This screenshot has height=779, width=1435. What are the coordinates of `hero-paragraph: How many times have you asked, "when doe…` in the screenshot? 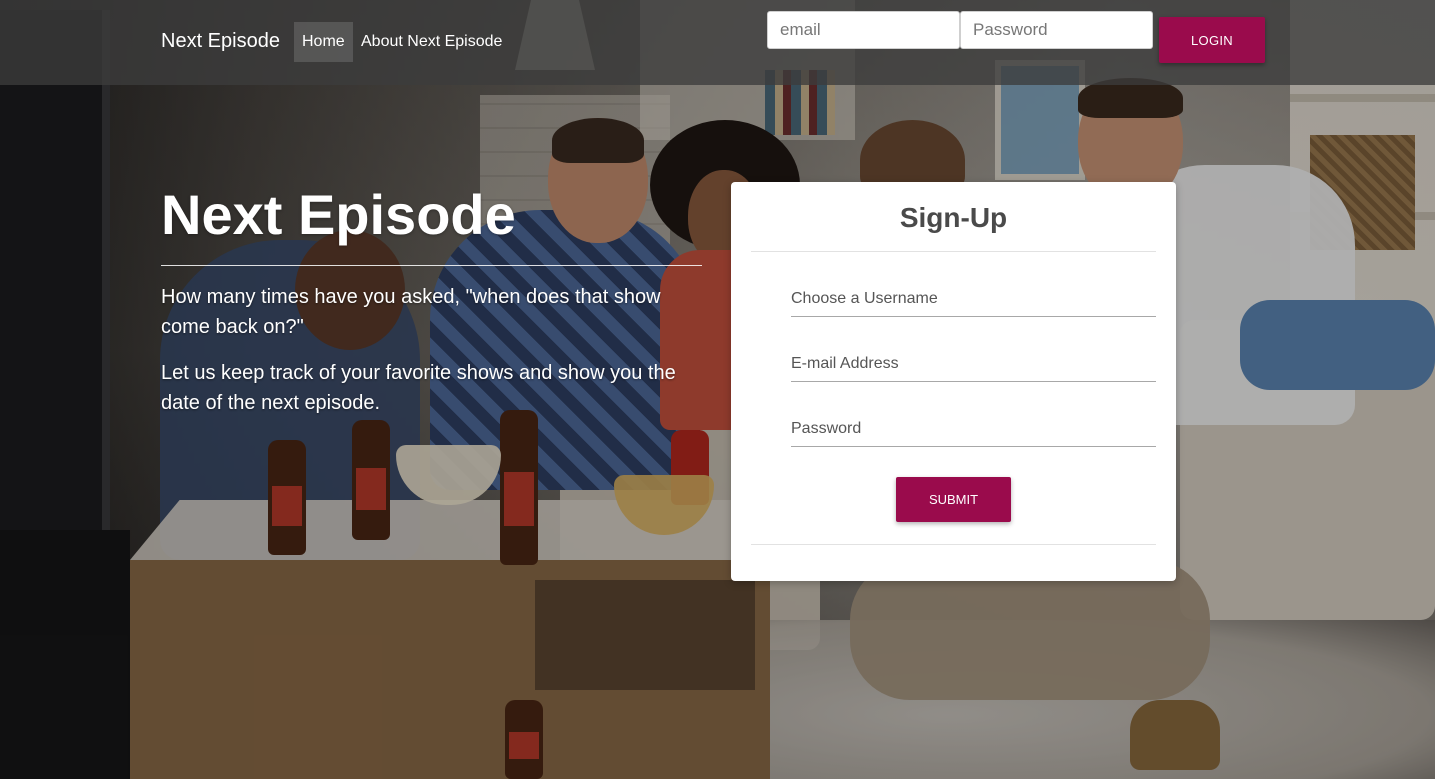 It's located at (411, 312).